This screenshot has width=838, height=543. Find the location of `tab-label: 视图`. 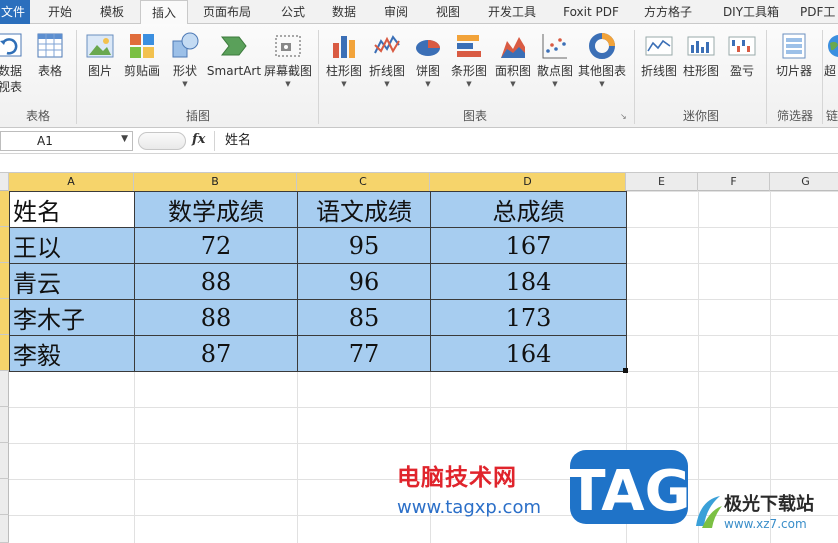

tab-label: 视图 is located at coordinates (447, 12).